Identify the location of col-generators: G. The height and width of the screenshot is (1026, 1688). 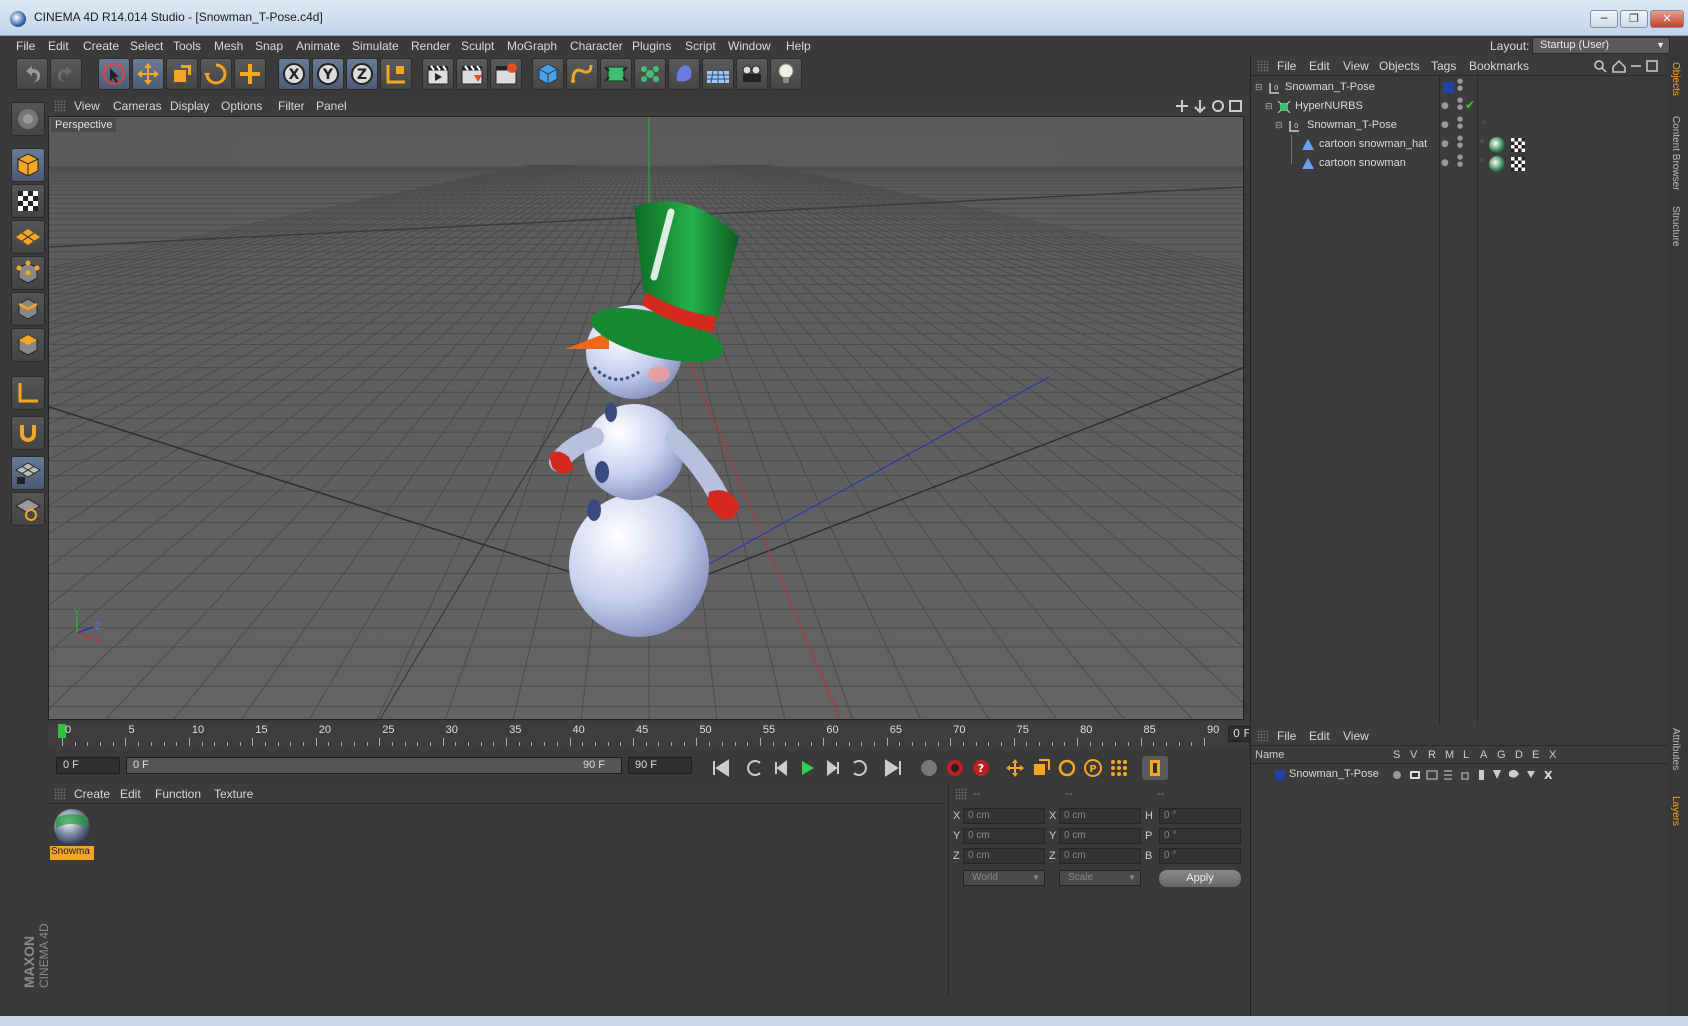
(1501, 755).